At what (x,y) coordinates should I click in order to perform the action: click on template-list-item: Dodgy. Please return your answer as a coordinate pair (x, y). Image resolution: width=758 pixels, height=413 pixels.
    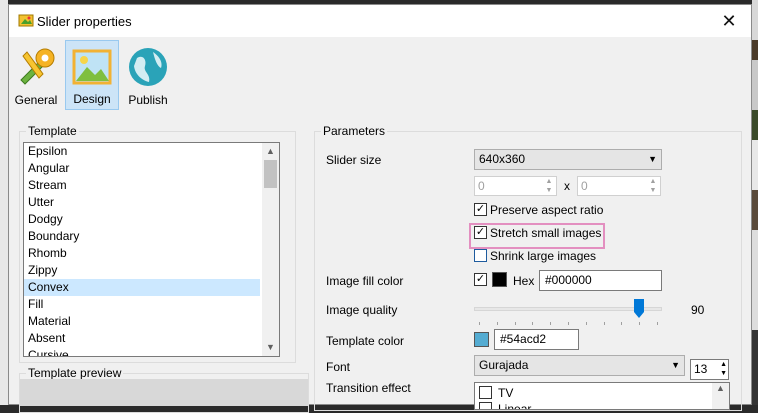
    Looking at the image, I should click on (142, 219).